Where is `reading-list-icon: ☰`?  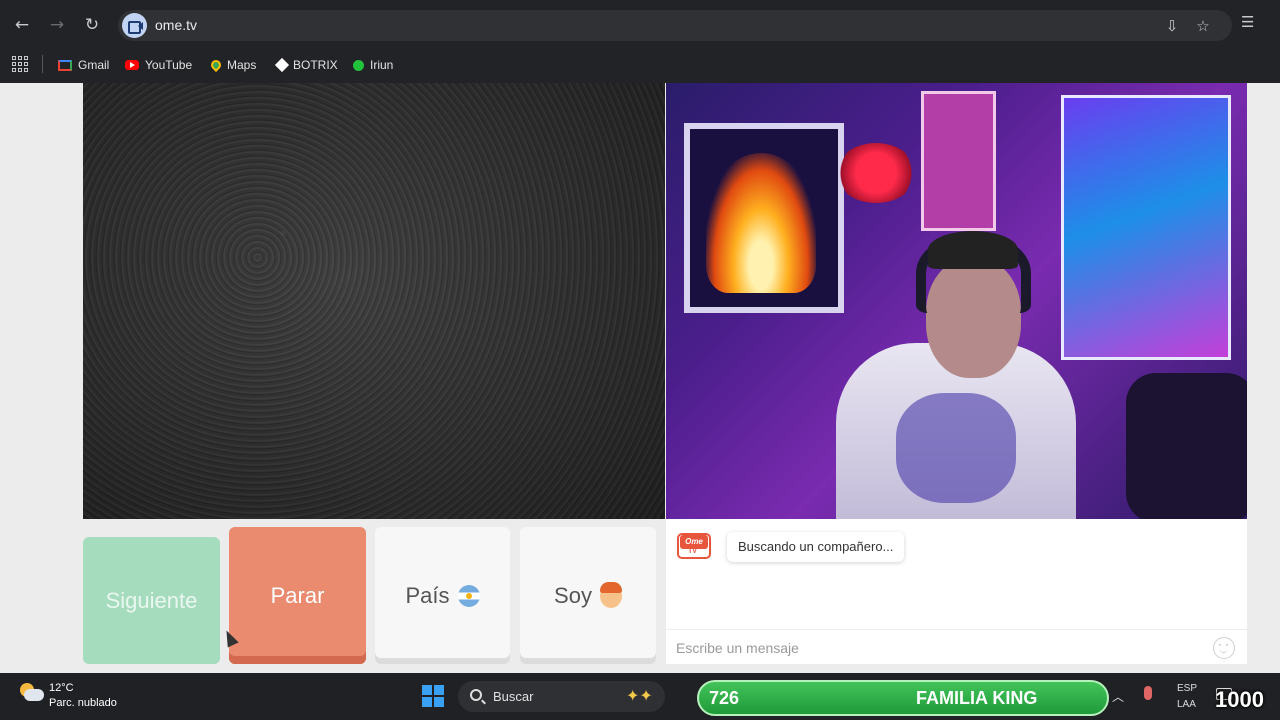
reading-list-icon: ☰ is located at coordinates (1247, 22).